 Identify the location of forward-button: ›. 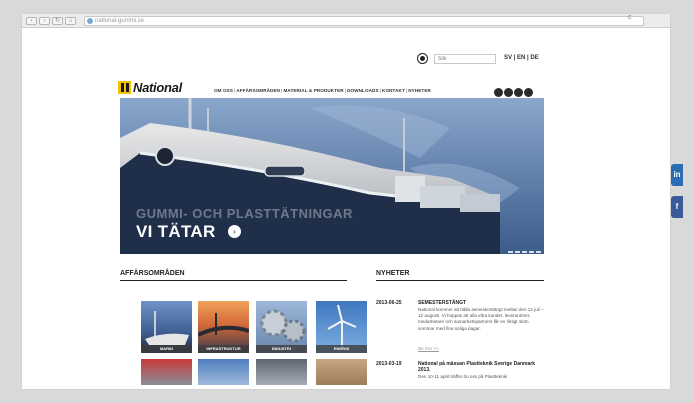
(44, 21).